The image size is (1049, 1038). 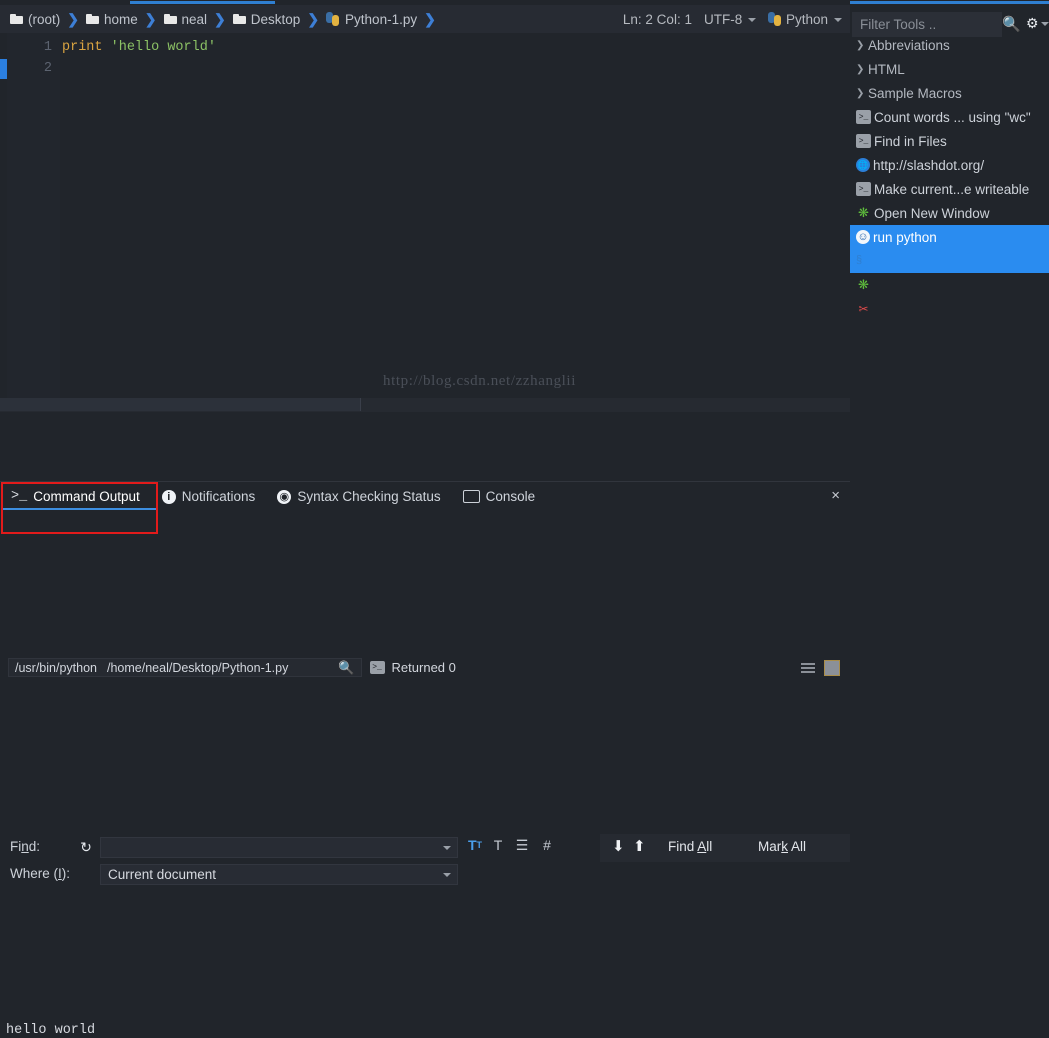 I want to click on sidebar-tool-find-in-files: >_ Find in Files, so click(x=949, y=141).